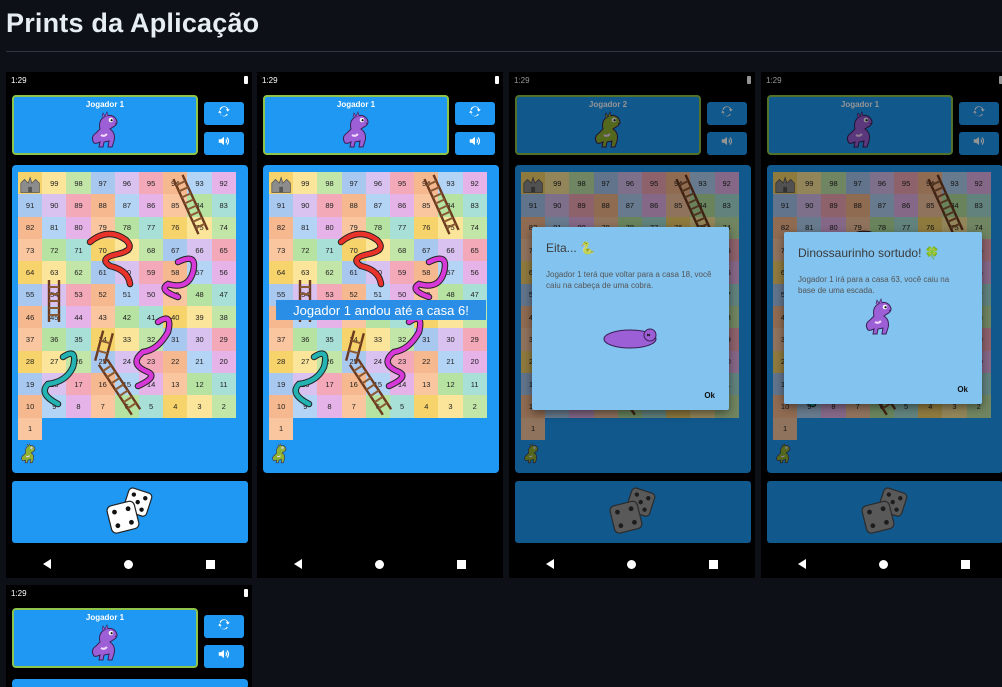  What do you see at coordinates (175, 361) in the screenshot?
I see `board-cell: 22` at bounding box center [175, 361].